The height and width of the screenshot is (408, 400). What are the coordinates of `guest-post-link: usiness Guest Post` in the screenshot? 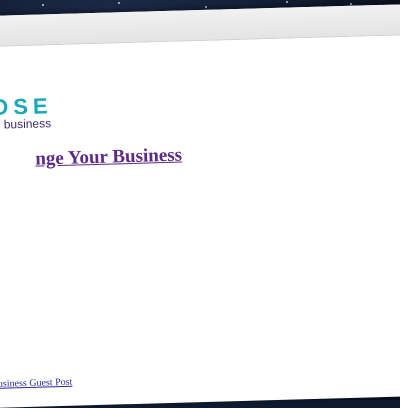 It's located at (36, 383).